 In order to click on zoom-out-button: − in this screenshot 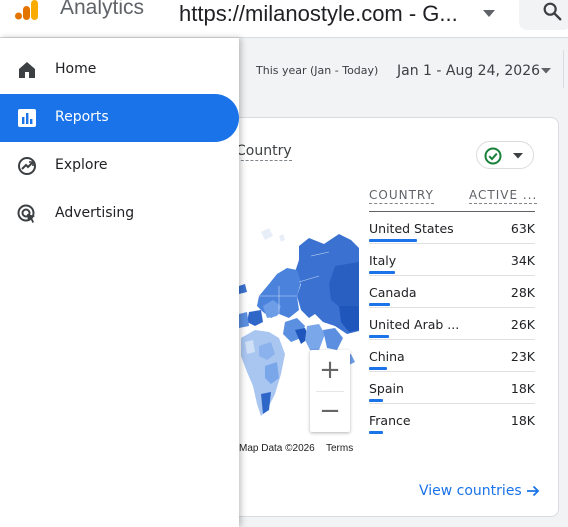, I will do `click(330, 411)`.